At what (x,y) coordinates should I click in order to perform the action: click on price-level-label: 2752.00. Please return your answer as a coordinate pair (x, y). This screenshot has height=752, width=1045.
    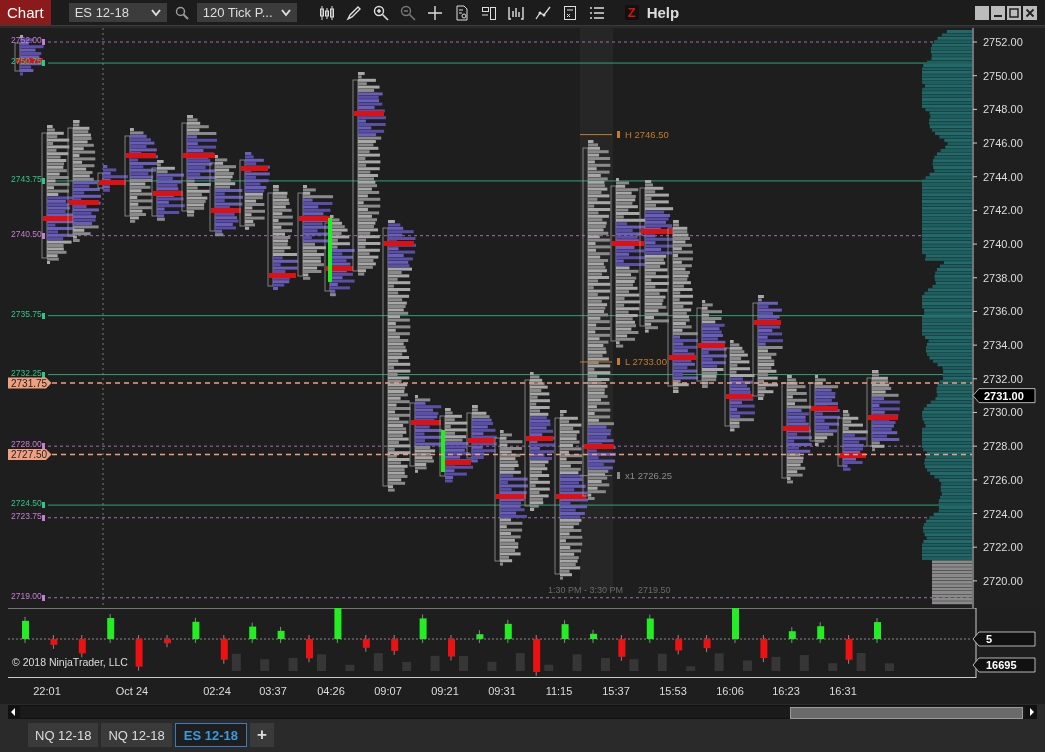
    Looking at the image, I should click on (26, 40).